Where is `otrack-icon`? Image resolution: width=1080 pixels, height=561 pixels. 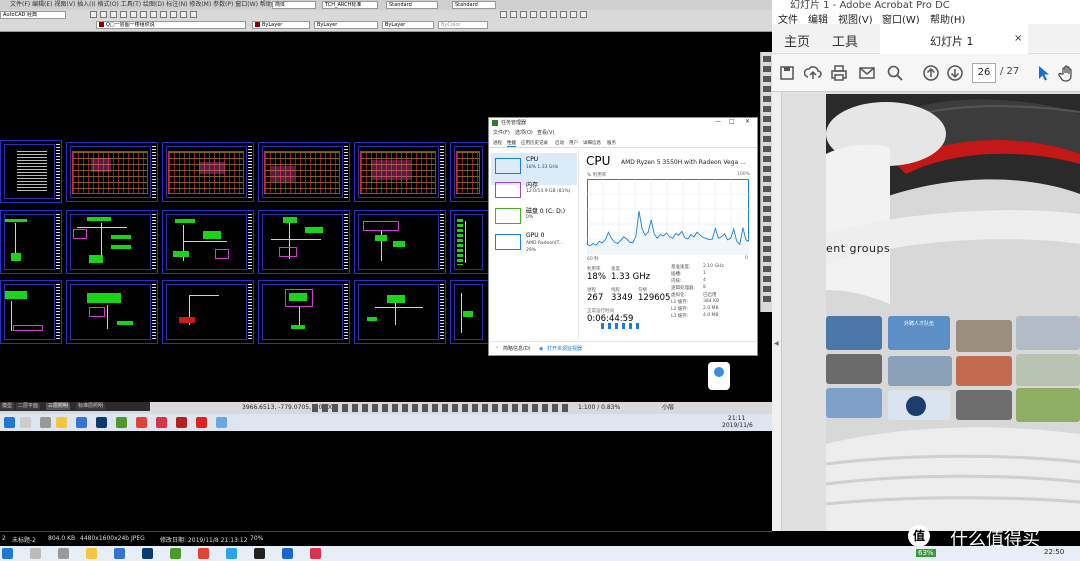 otrack-icon is located at coordinates (553, 14).